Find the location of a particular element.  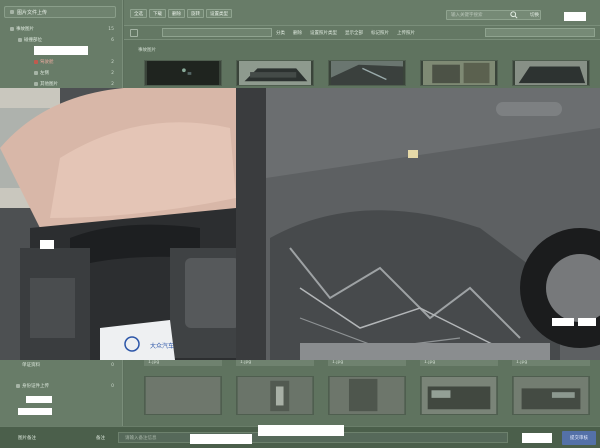

tree-label: 碰撞部位 is located at coordinates (33, 40).